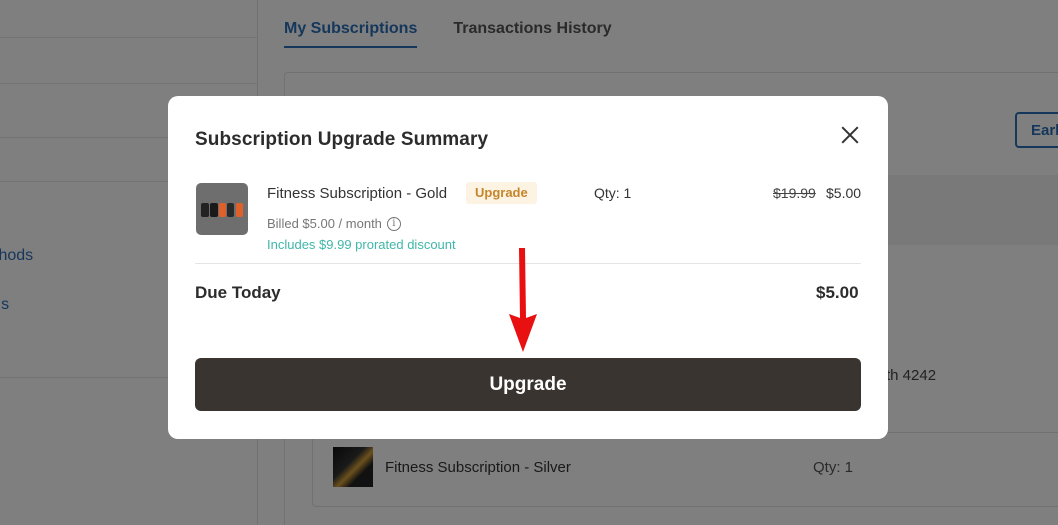 This screenshot has height=525, width=1058. I want to click on dialog-title: Subscription Upgrade Summary, so click(342, 139).